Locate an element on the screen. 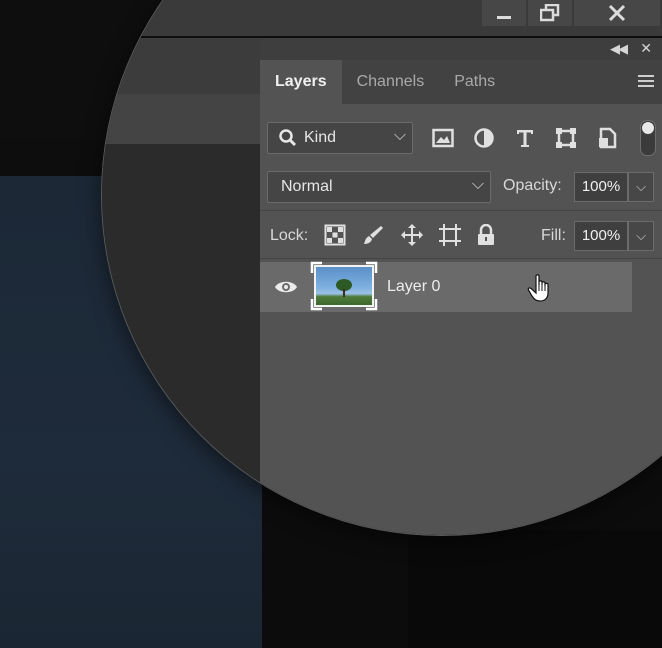 The width and height of the screenshot is (662, 648). blend-row: Normal ⌵ Opacity: 100% ⌵ is located at coordinates (461, 188).